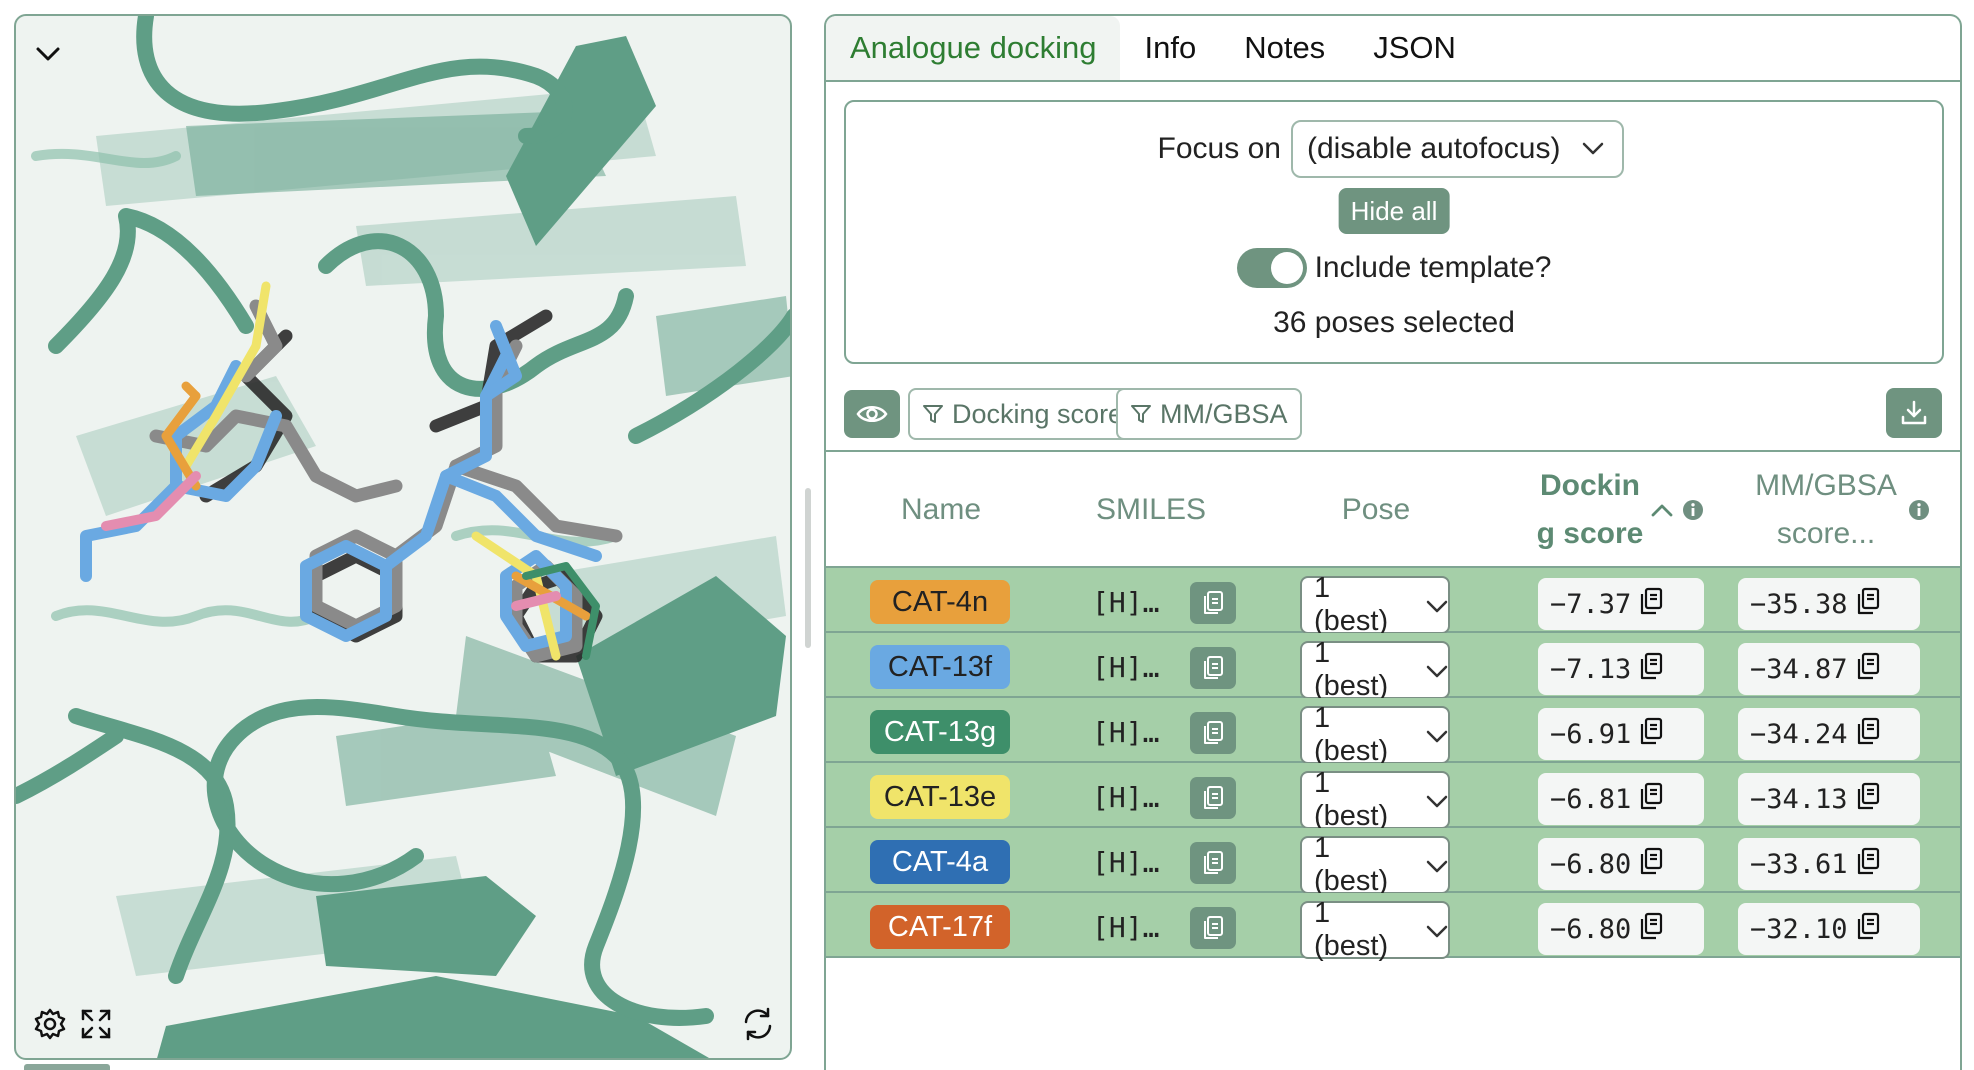  I want to click on docking-header-line1: Dockin, so click(1590, 485).